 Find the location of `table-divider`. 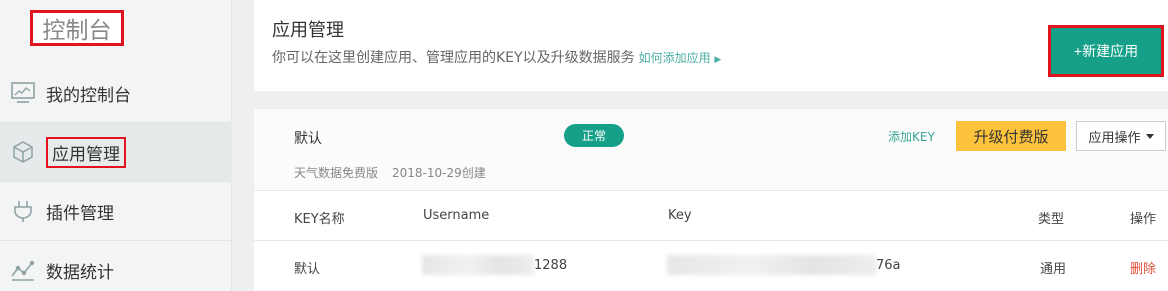

table-divider is located at coordinates (711, 240).